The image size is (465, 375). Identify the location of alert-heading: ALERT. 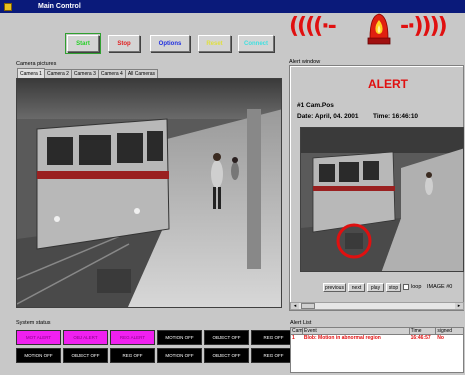
(388, 84).